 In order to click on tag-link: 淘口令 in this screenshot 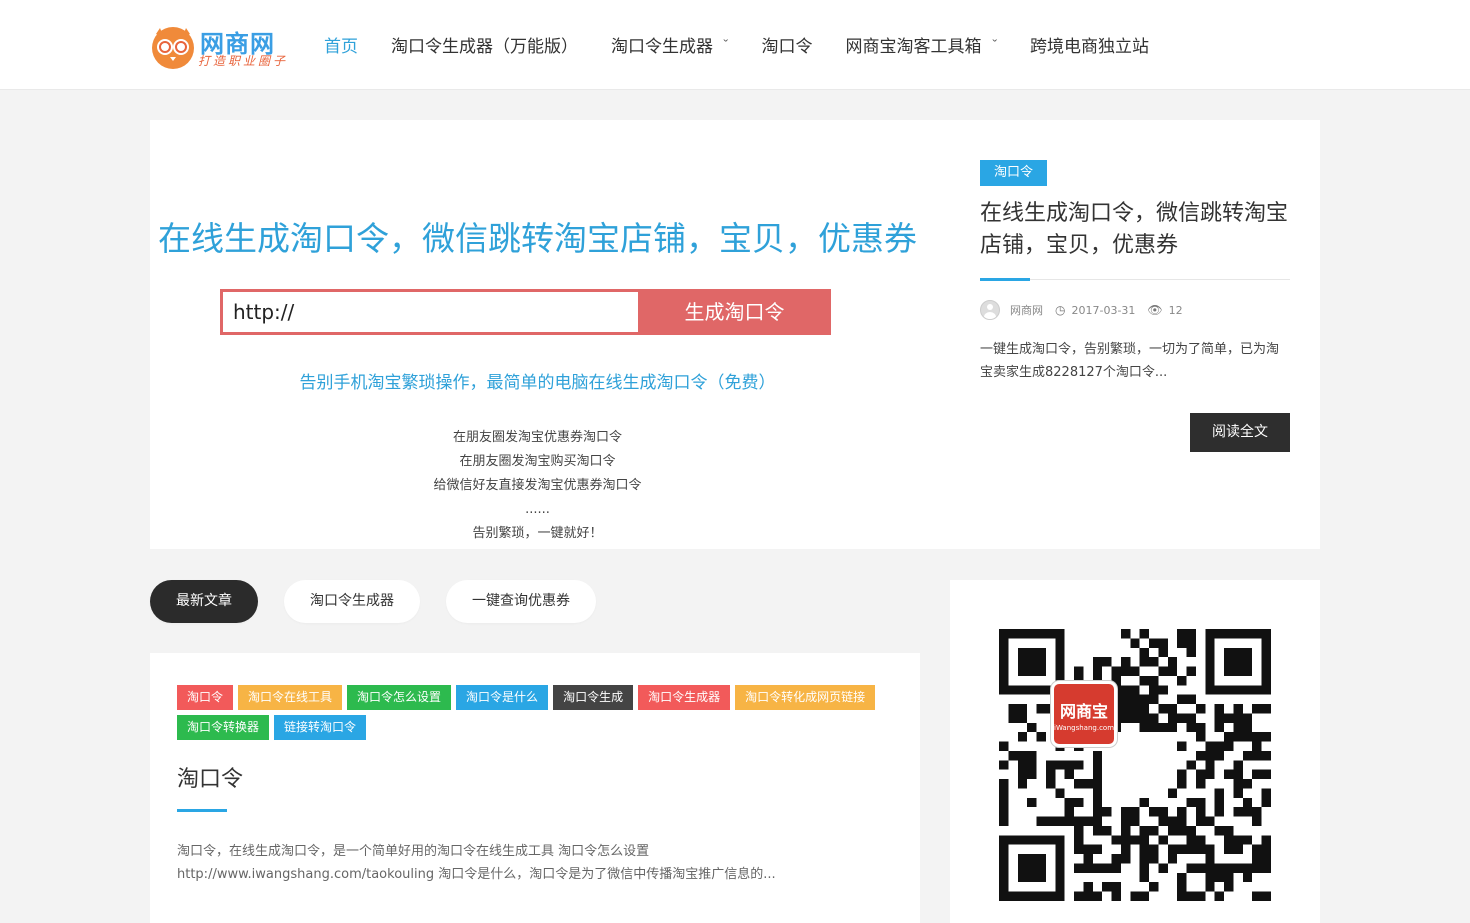, I will do `click(205, 697)`.